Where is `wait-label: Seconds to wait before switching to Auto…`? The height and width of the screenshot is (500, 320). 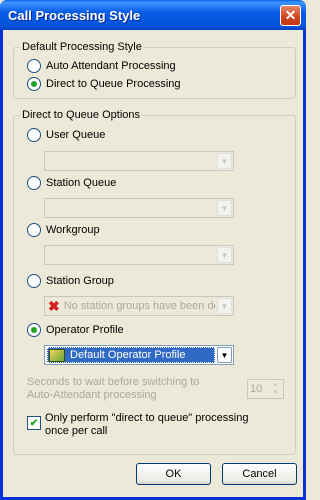
wait-label: Seconds to wait before switching to Auto… is located at coordinates (113, 389).